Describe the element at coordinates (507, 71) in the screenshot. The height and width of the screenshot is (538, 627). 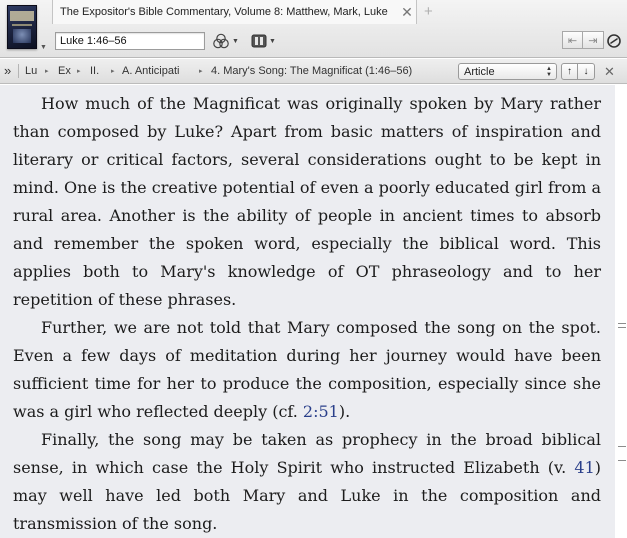
I see `view-type-select: Article ▲ ▼` at that location.